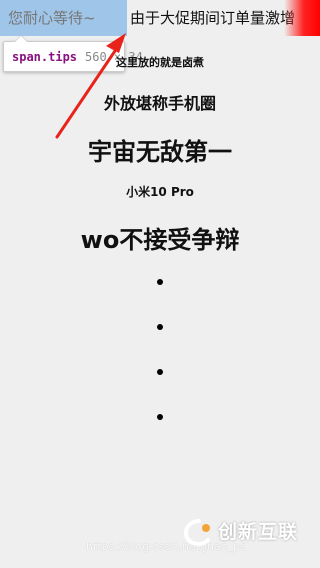 The width and height of the screenshot is (320, 568). I want to click on brand-logo: 创新互联, so click(250, 532).